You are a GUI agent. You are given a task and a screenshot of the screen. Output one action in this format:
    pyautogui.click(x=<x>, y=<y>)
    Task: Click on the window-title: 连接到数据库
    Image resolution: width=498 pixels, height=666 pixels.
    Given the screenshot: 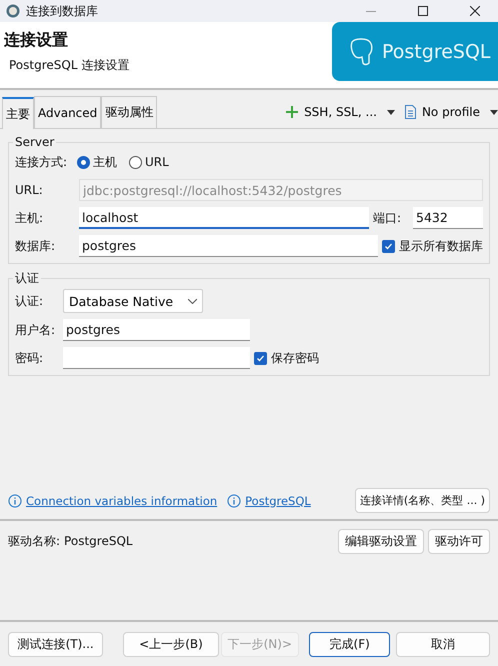 What is the action you would take?
    pyautogui.click(x=62, y=11)
    